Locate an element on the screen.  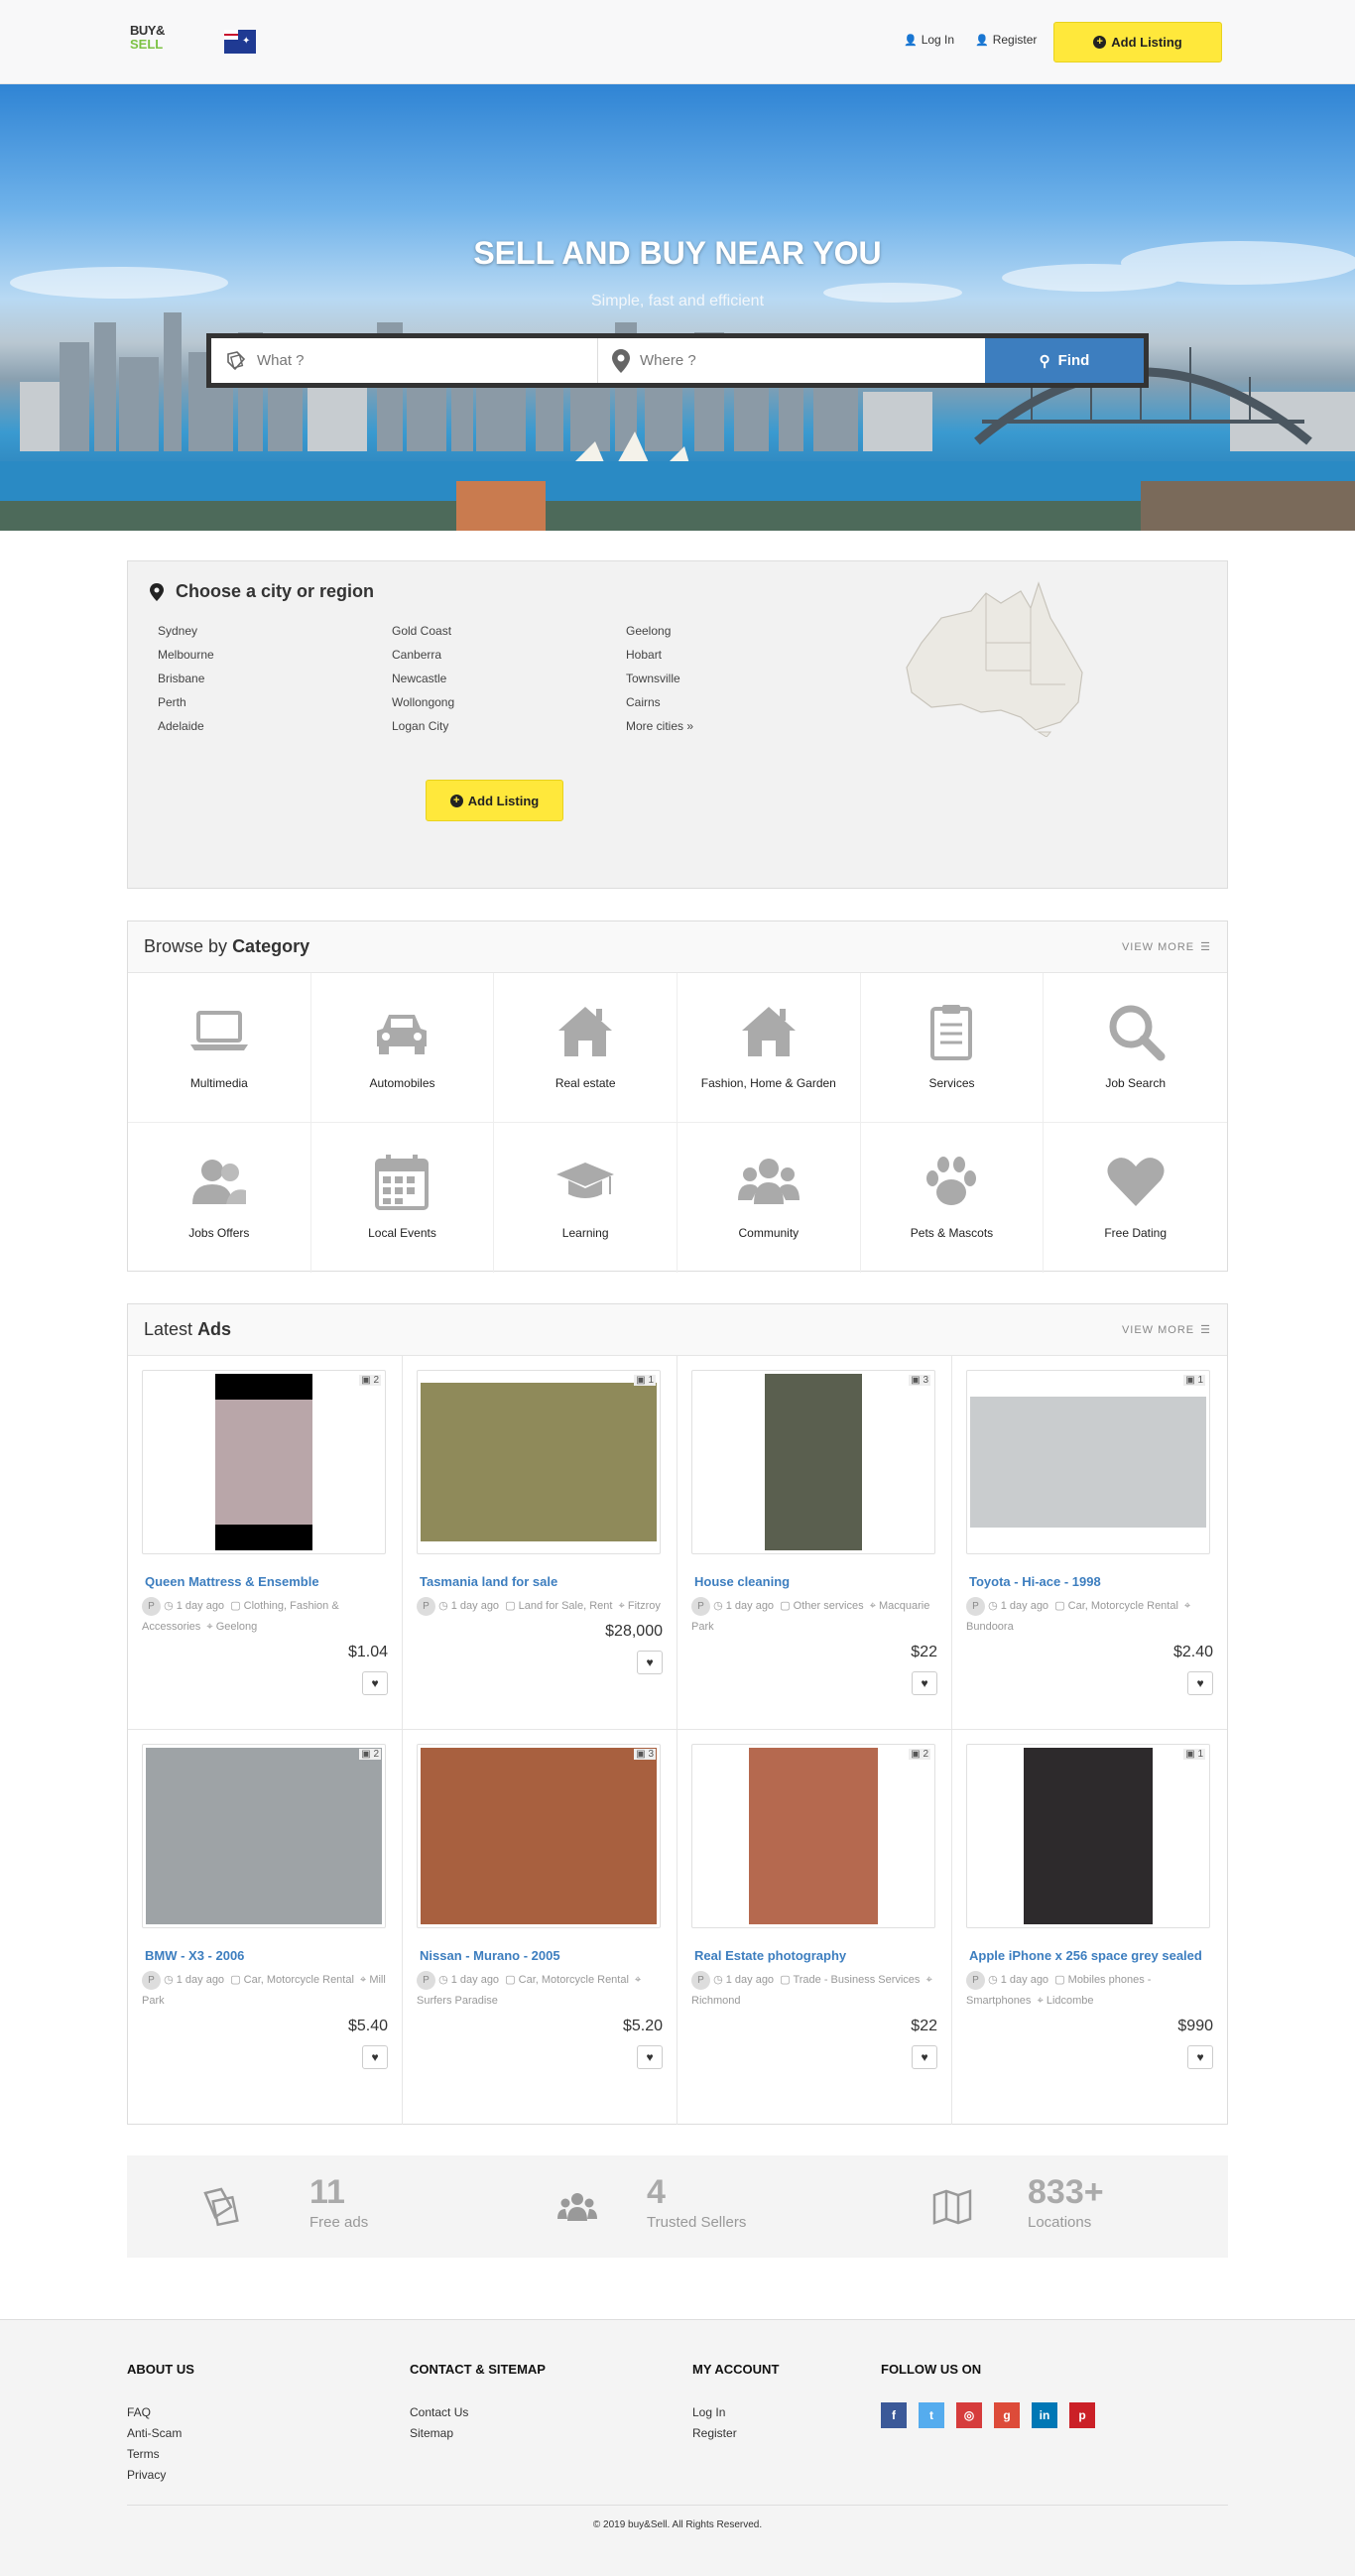
city-link: Melbourne is located at coordinates (186, 655).